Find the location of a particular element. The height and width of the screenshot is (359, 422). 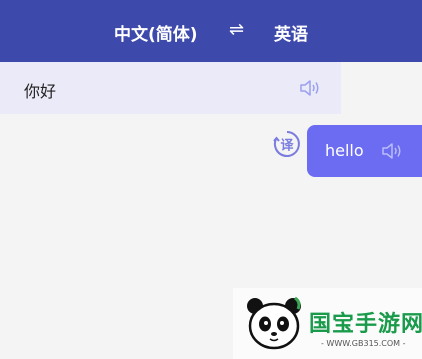

site-watermark: 国宝手游网 - WWW.GB315.COM - is located at coordinates (327, 323).